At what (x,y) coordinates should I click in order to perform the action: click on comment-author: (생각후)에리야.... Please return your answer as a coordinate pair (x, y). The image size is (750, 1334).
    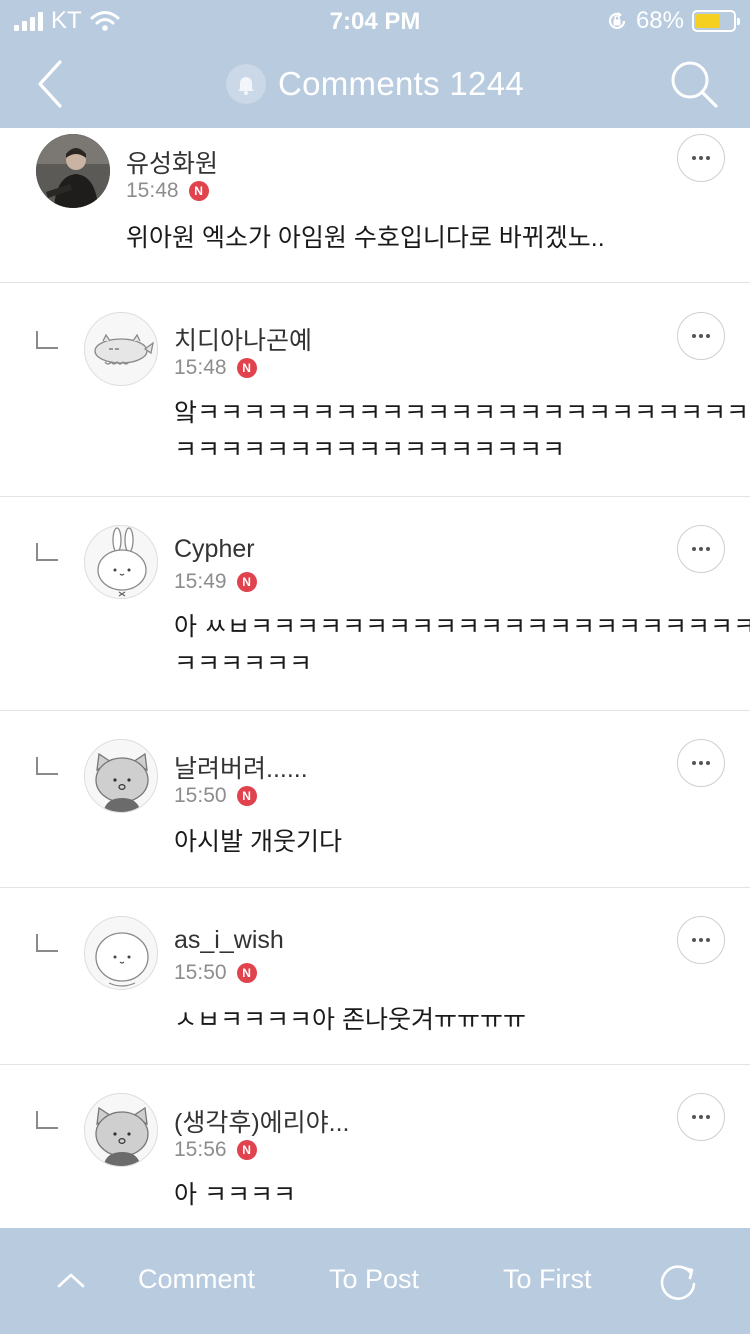
    Looking at the image, I should click on (262, 1121).